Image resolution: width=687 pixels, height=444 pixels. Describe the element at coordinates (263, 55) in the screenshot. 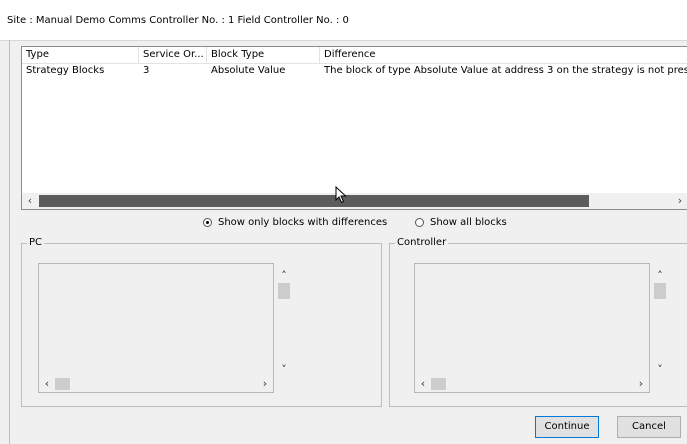

I see `column-header-block-type: Block Type` at that location.